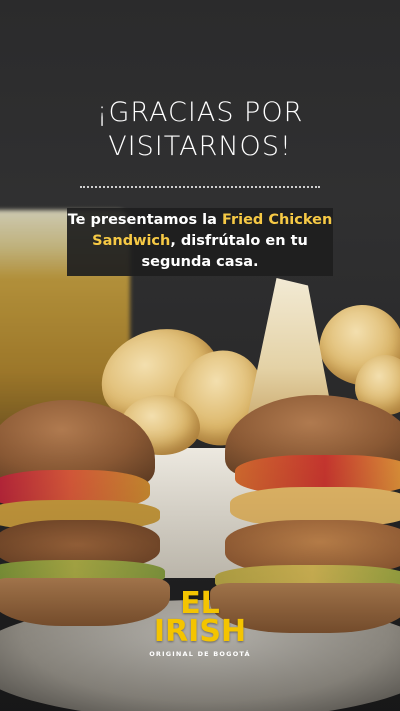  What do you see at coordinates (200, 112) in the screenshot?
I see `headline-line-1: ¡GRACIAS POR` at bounding box center [200, 112].